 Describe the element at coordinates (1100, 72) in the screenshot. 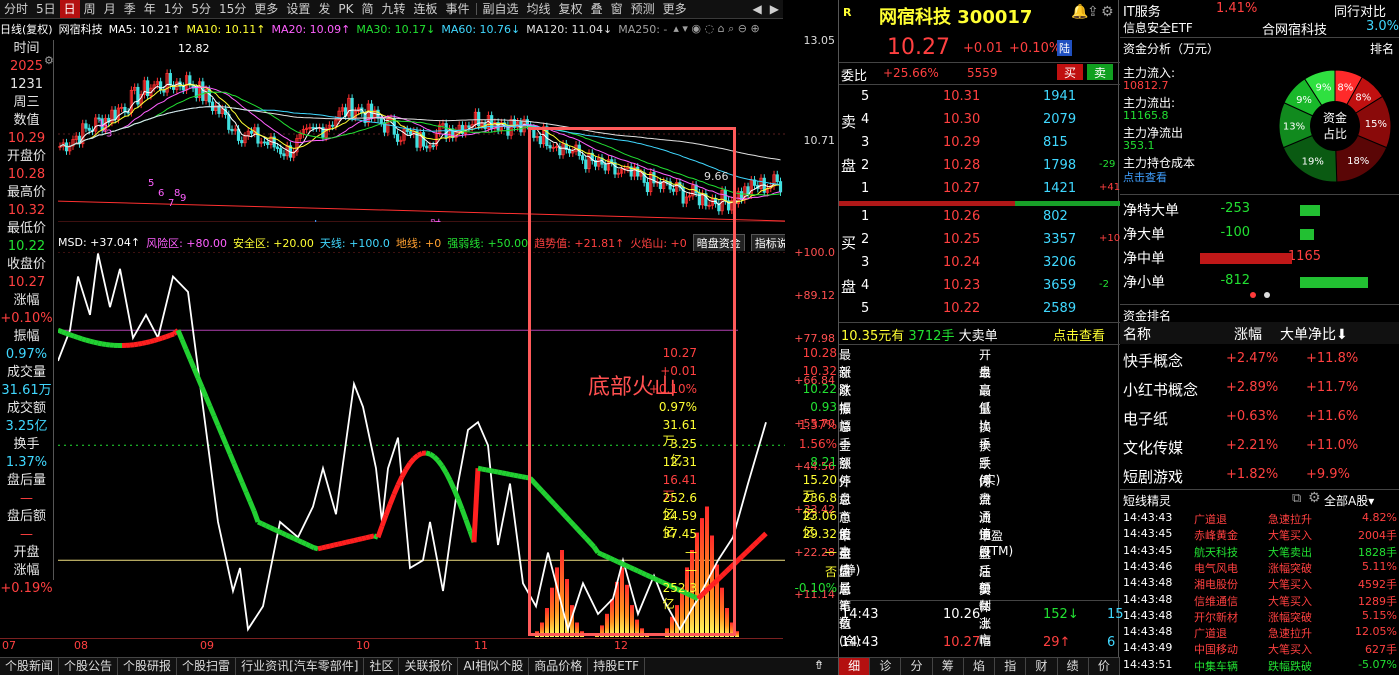

I see `sell-button: 卖` at that location.